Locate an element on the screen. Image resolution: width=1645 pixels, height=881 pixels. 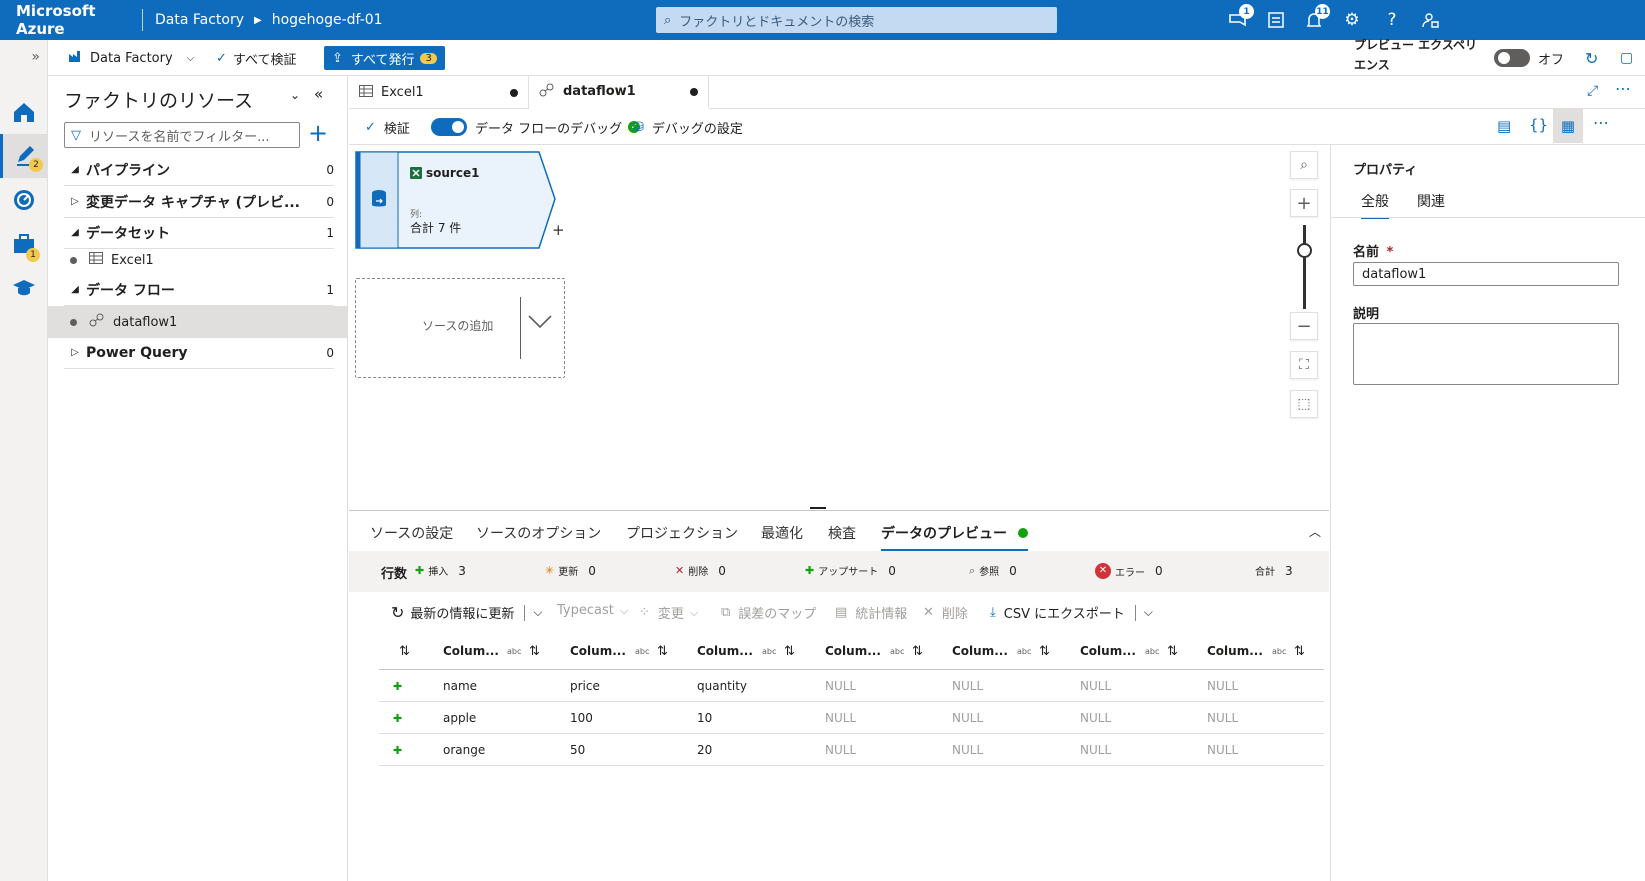
collapse-panel-chevron-icon: ︿ is located at coordinates (1315, 531).